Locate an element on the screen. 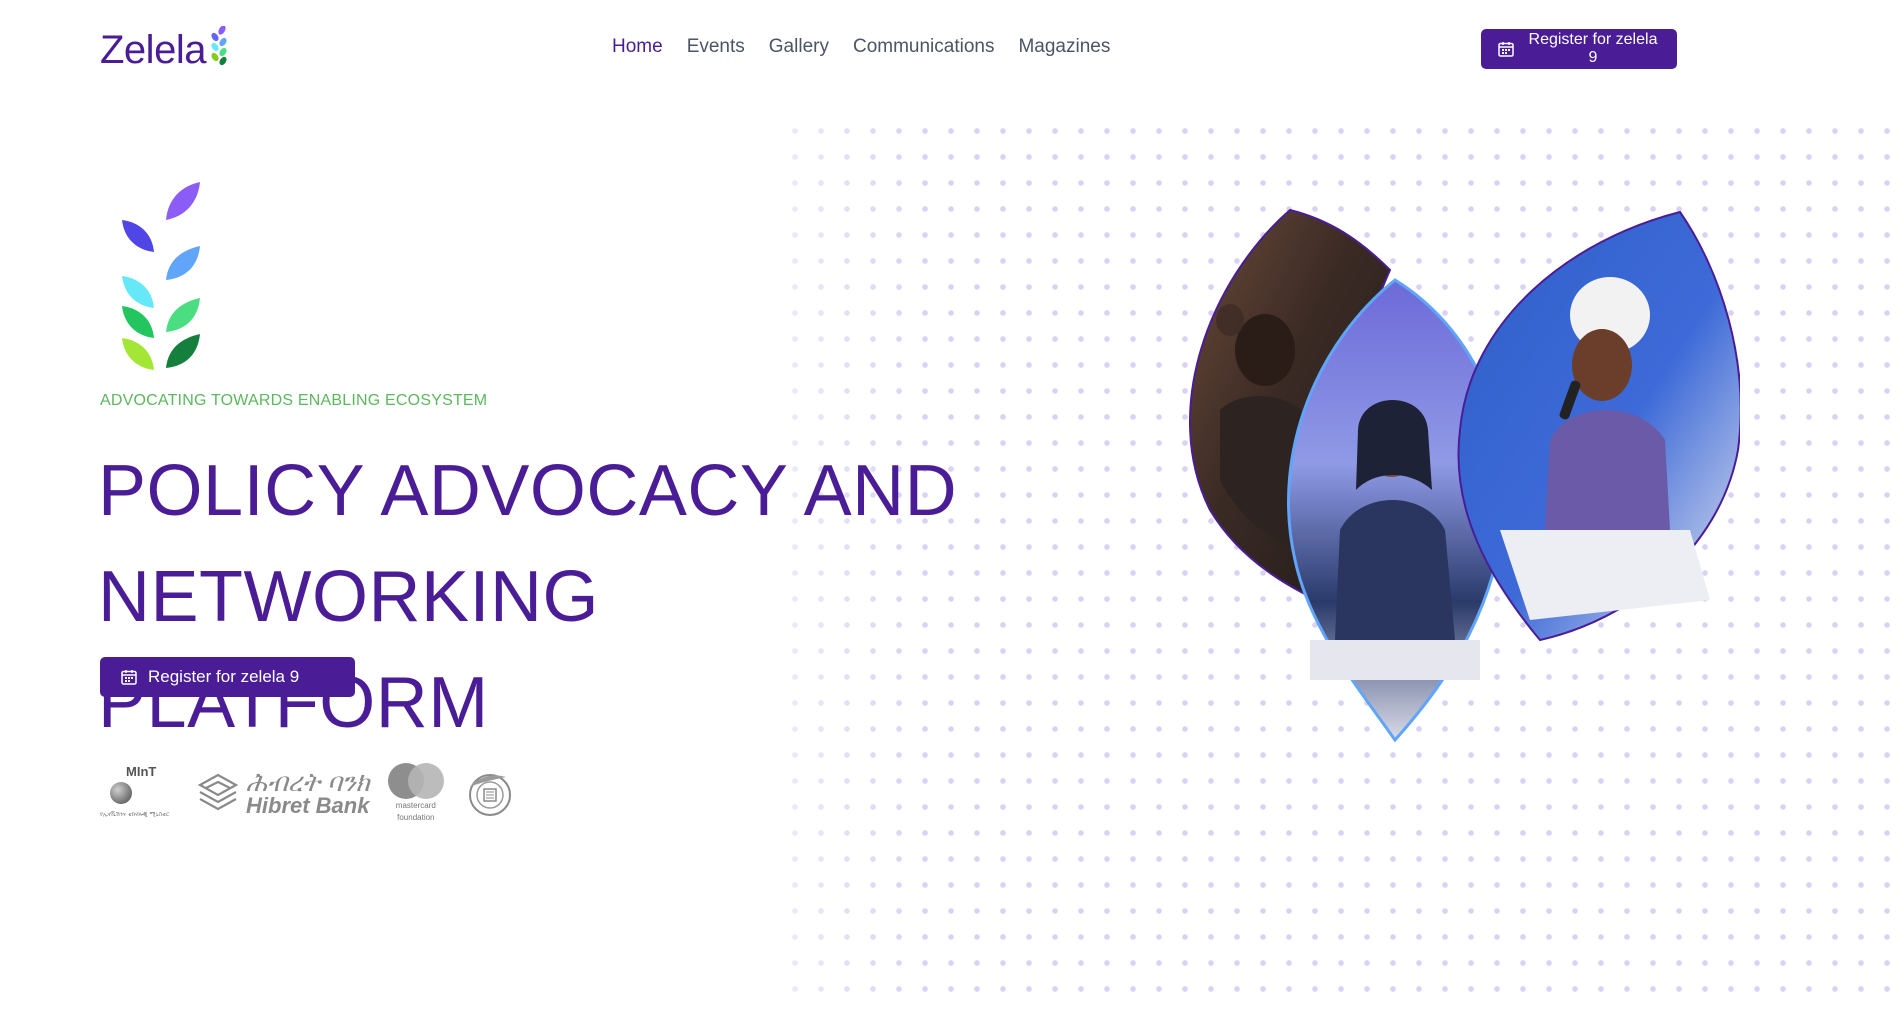 The height and width of the screenshot is (1010, 1901). hibret-amharic-name: ሕብረት ባንክ is located at coordinates (308, 782).